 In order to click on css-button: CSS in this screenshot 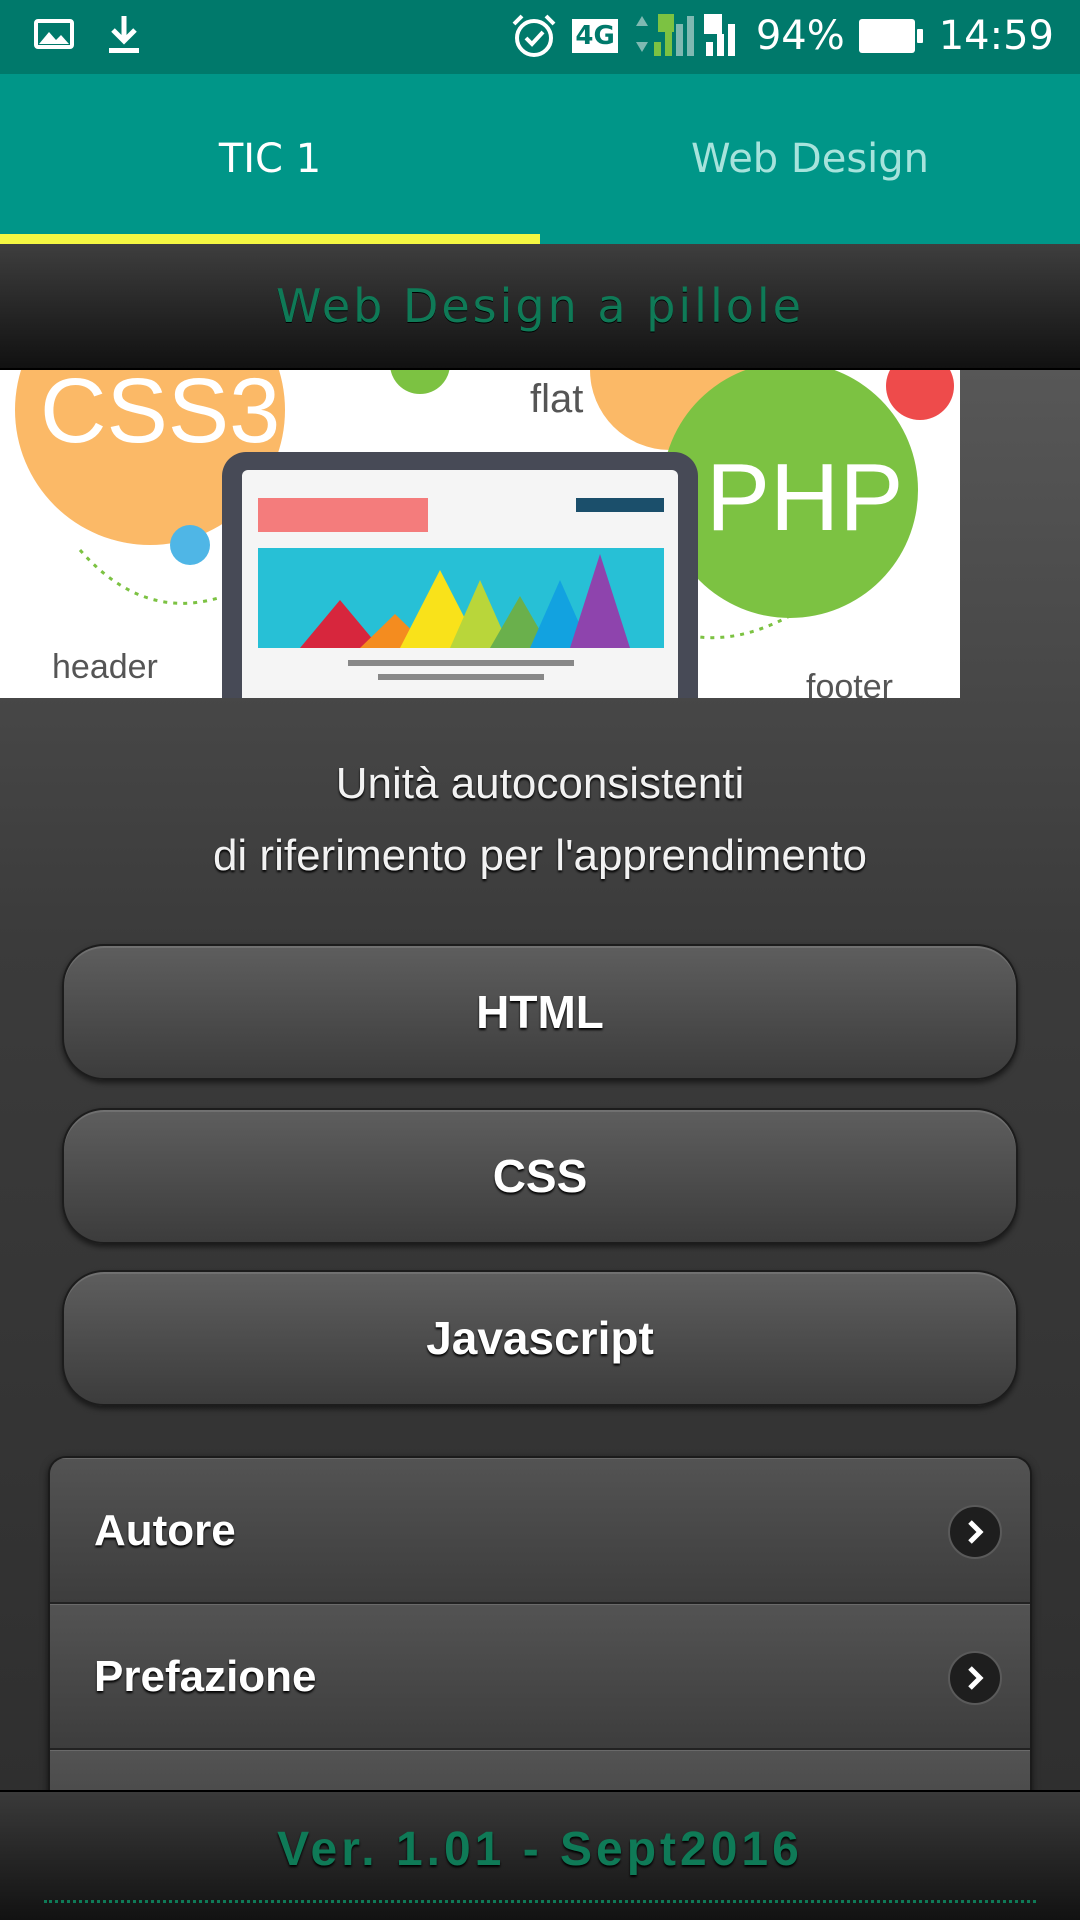, I will do `click(540, 1176)`.